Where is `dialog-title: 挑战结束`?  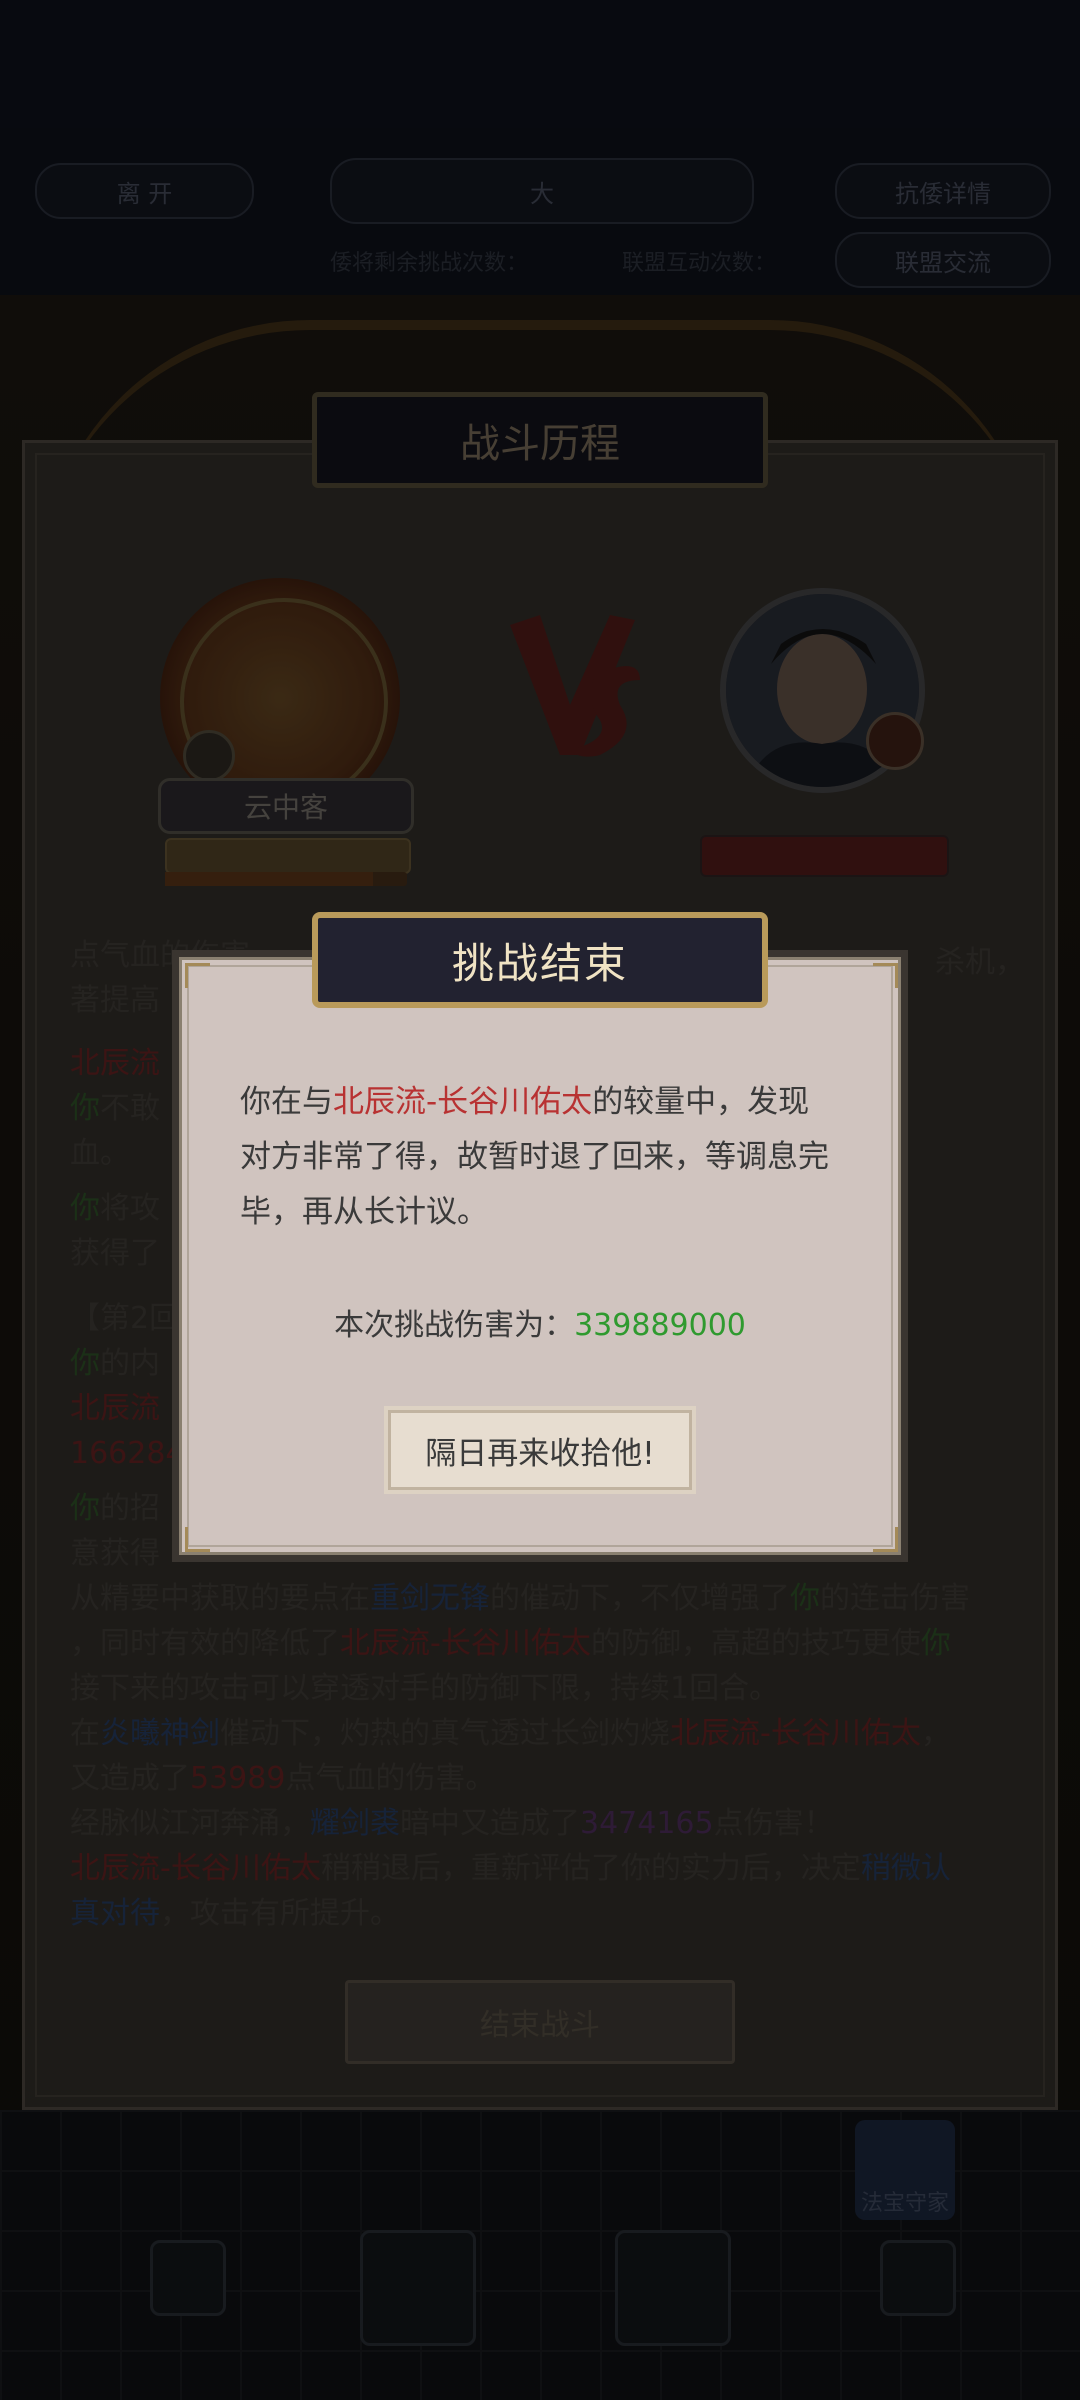 dialog-title: 挑战结束 is located at coordinates (540, 960).